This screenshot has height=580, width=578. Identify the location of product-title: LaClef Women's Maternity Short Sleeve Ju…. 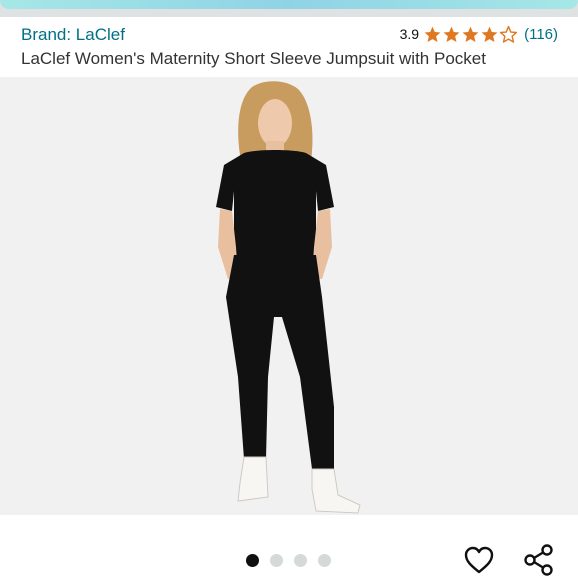
(253, 58).